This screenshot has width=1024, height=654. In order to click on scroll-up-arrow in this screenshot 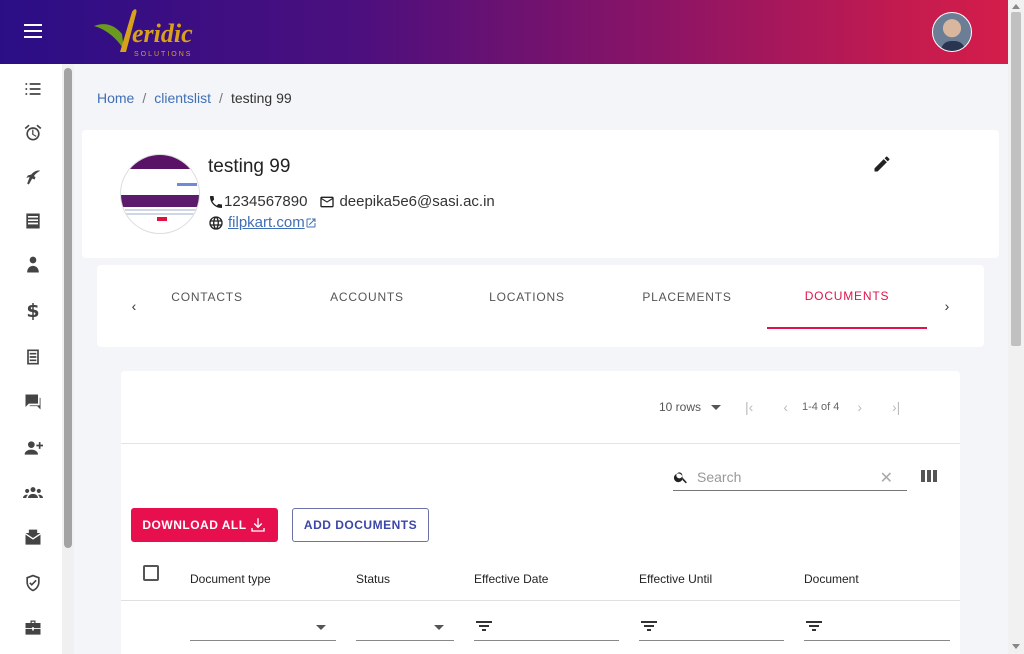, I will do `click(1016, 6)`.